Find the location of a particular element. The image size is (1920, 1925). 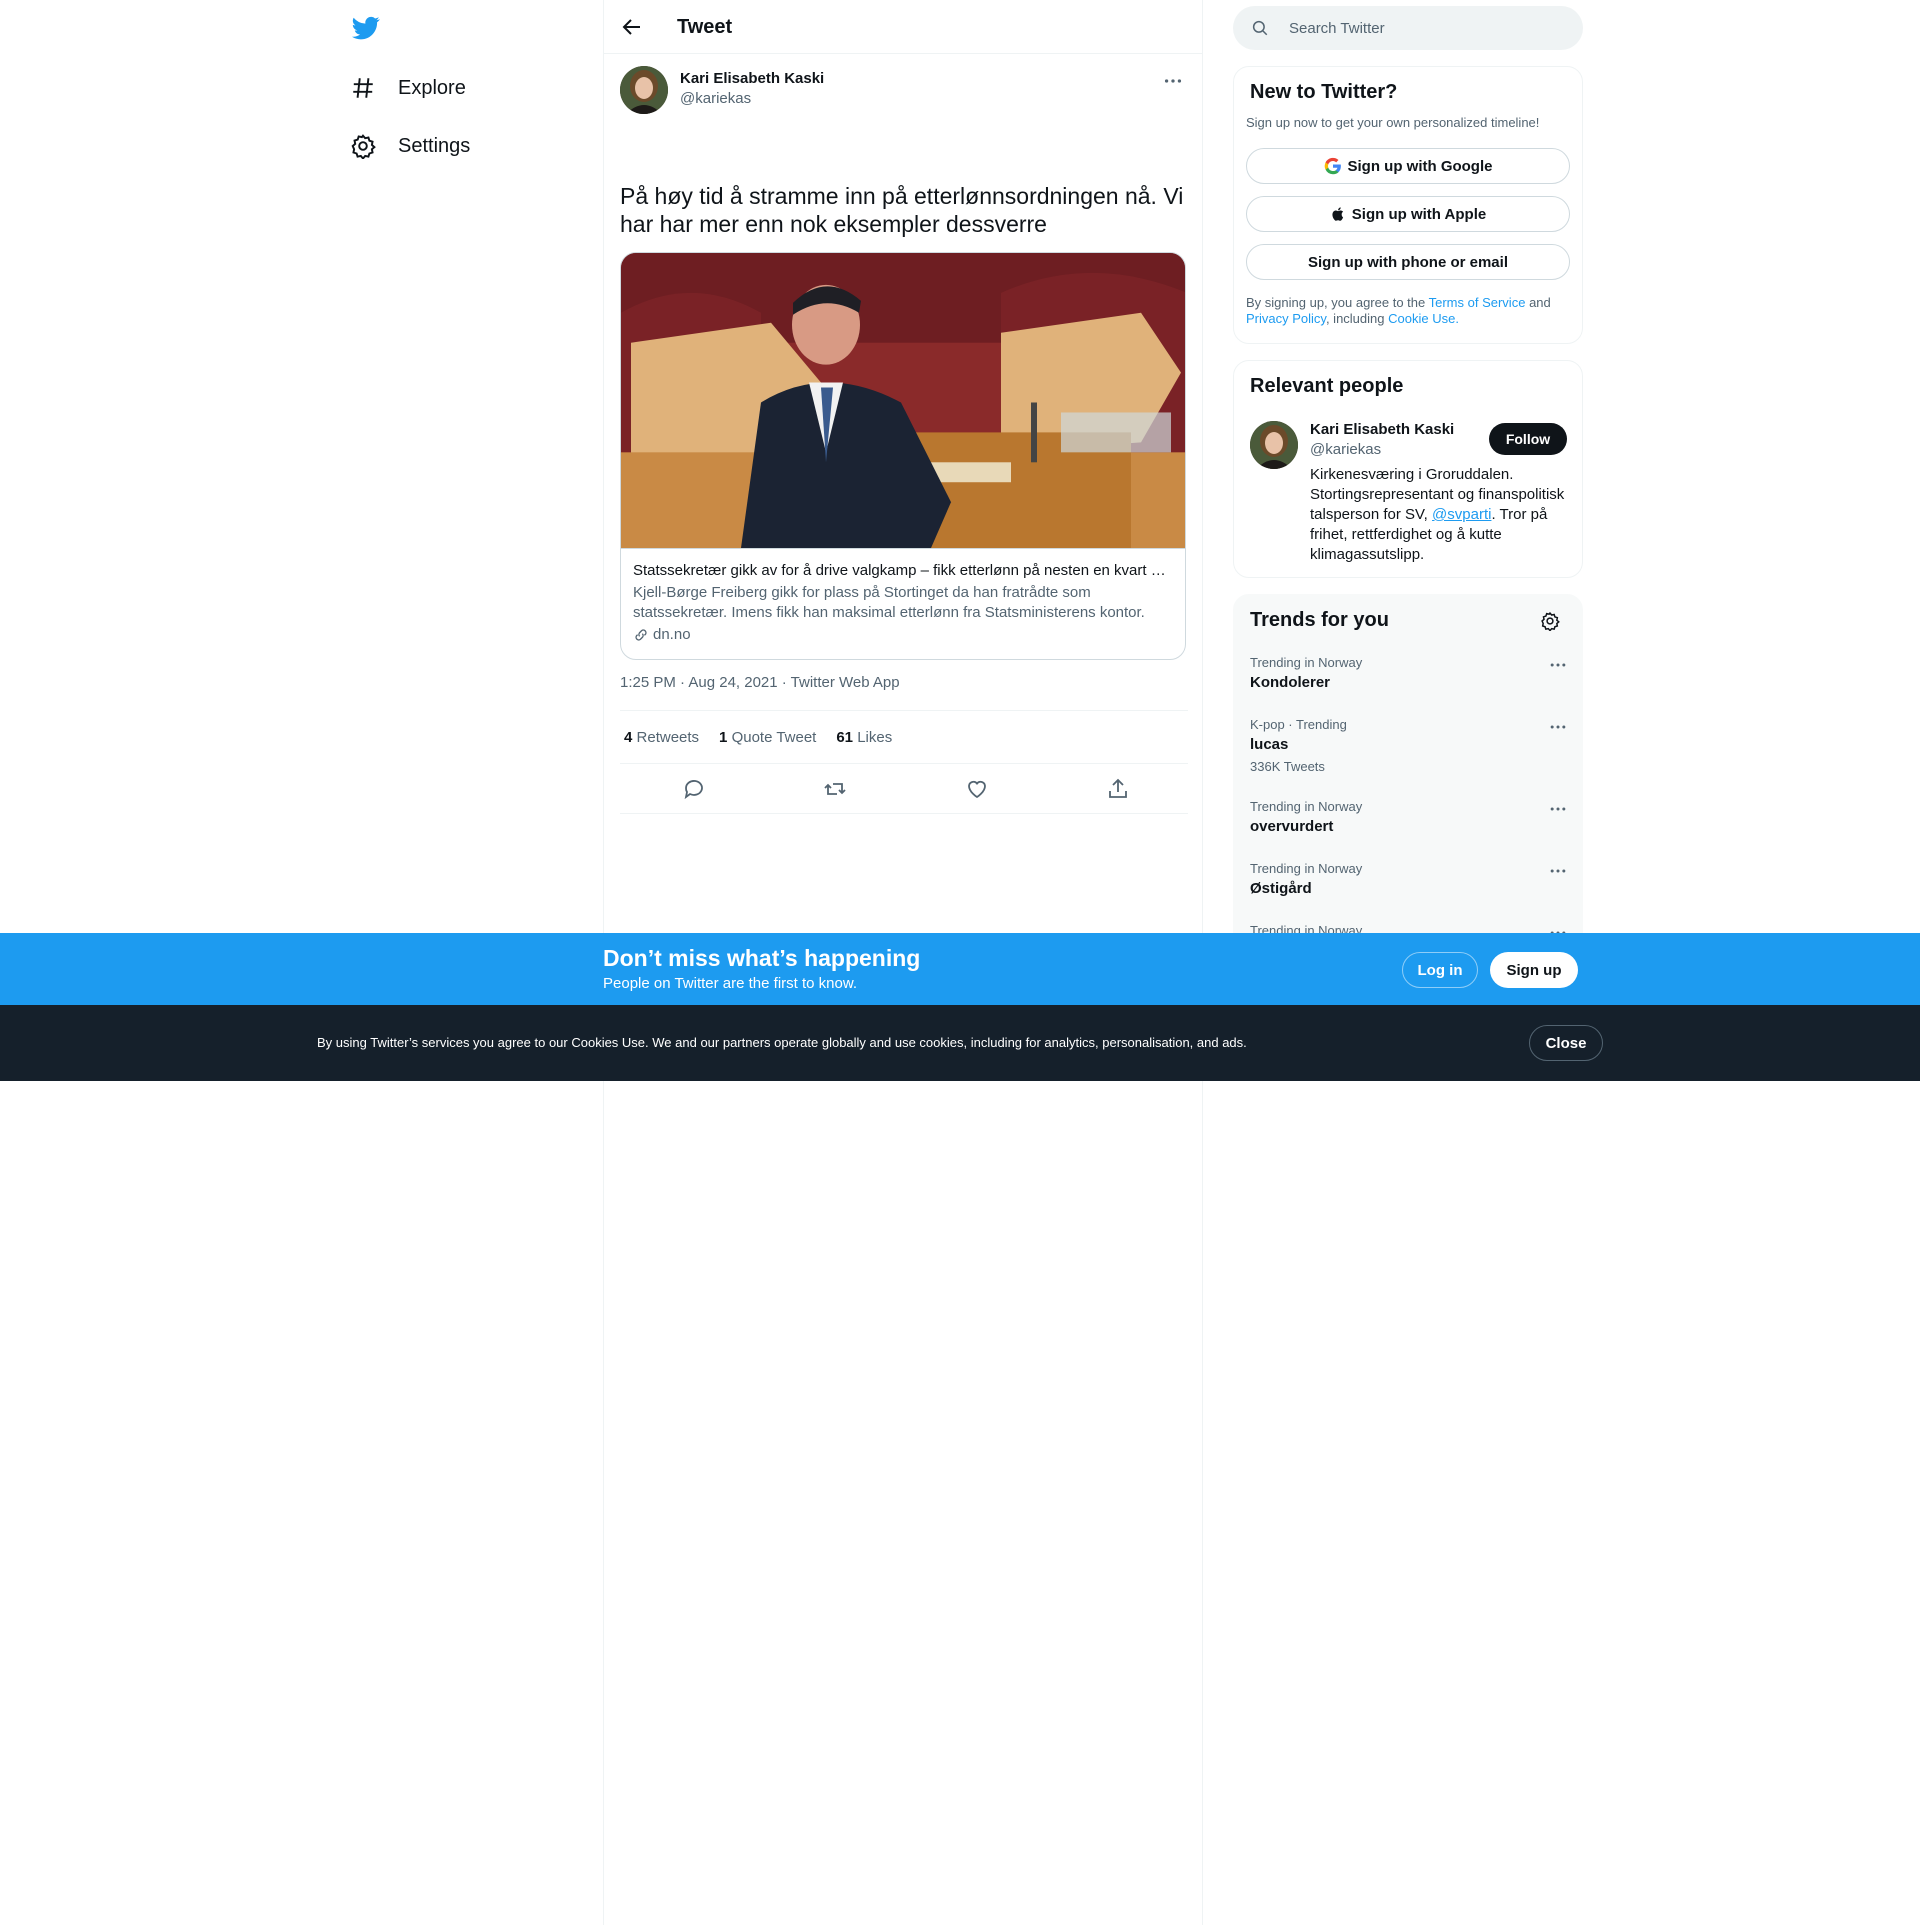

link-icon is located at coordinates (641, 635).